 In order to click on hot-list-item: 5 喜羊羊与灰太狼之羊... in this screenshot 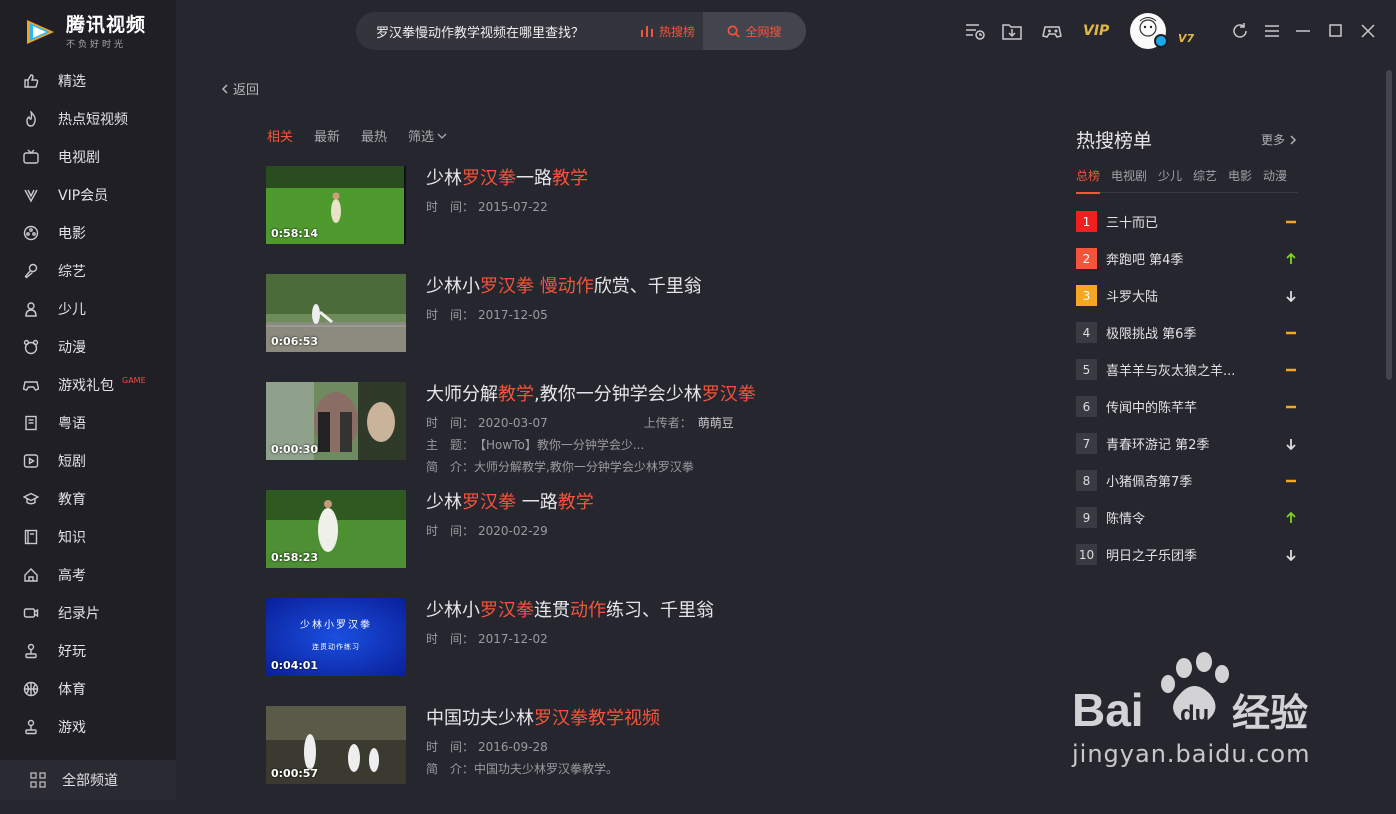, I will do `click(1187, 369)`.